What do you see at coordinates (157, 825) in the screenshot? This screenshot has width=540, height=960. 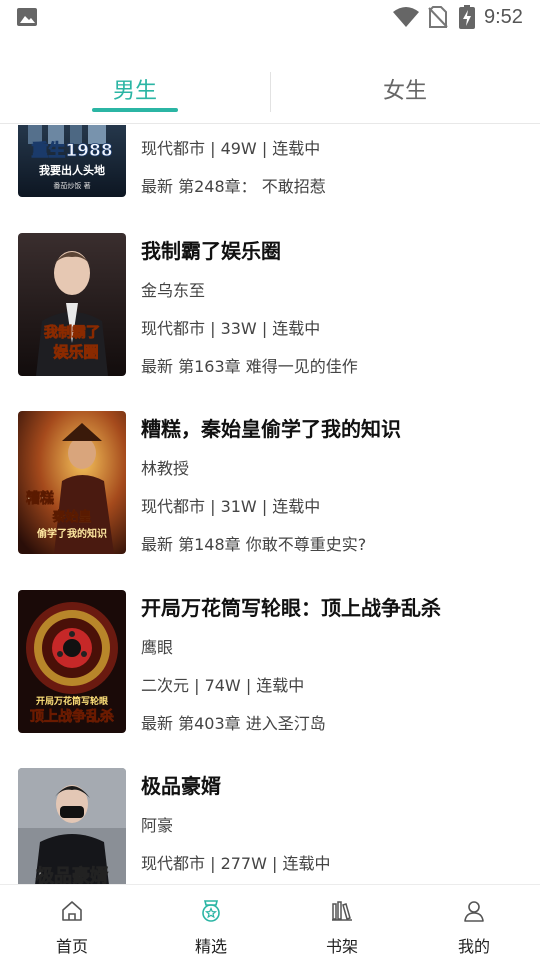 I see `book-author: 阿豪` at bounding box center [157, 825].